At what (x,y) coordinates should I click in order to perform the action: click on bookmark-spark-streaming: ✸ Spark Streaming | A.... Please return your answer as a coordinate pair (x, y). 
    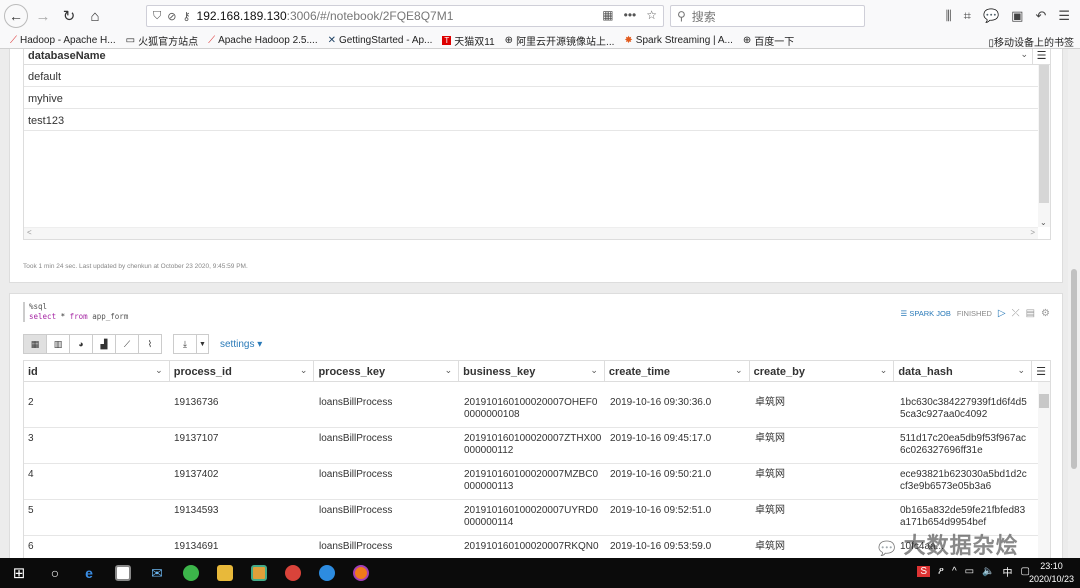
    Looking at the image, I should click on (678, 40).